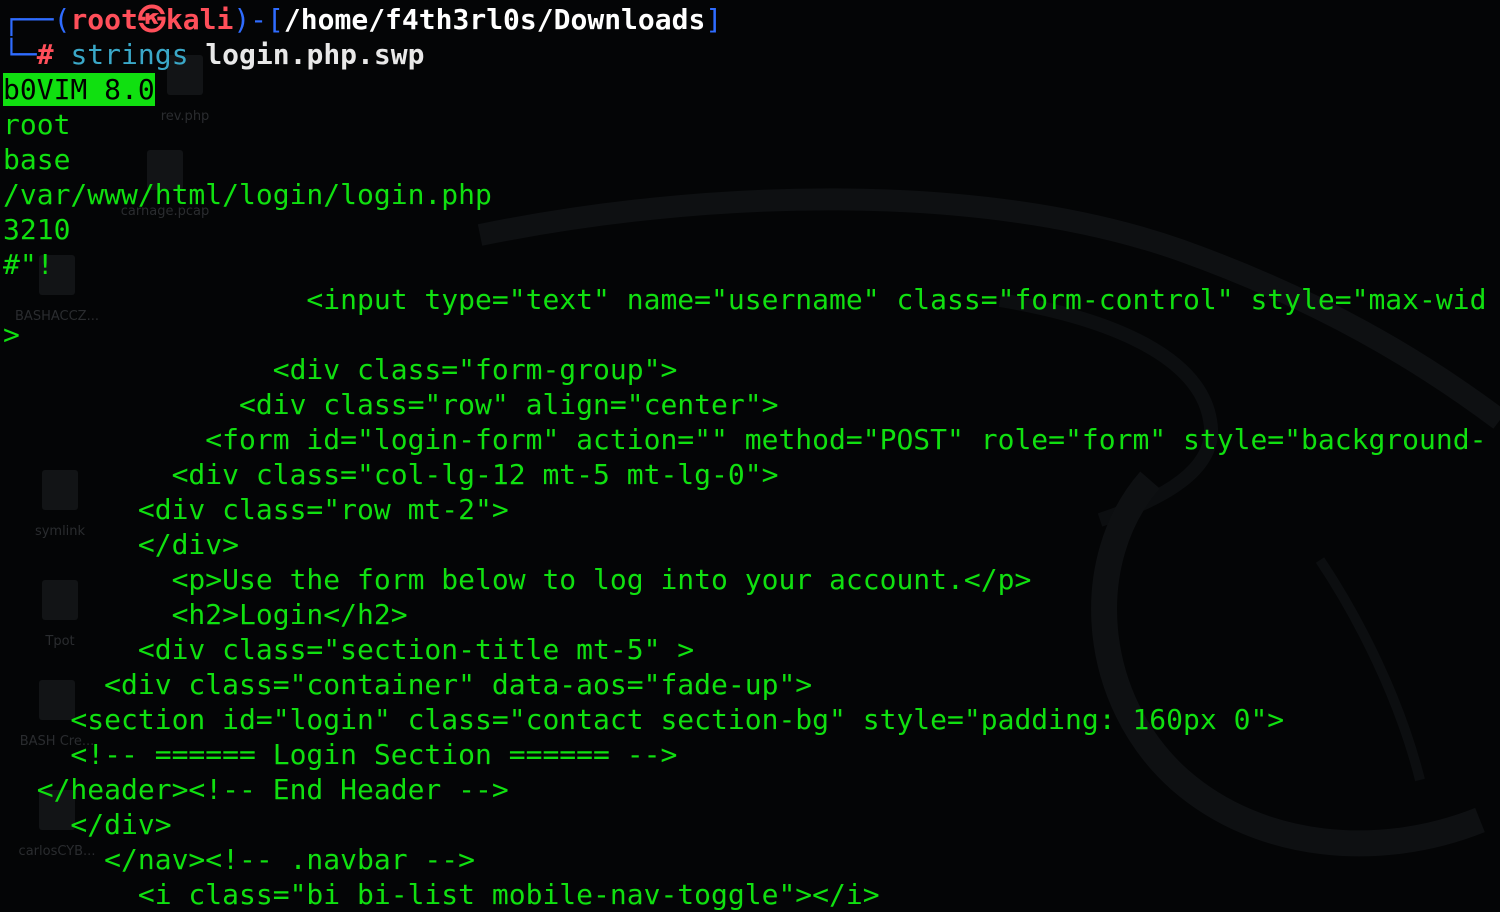 Image resolution: width=1500 pixels, height=912 pixels. Describe the element at coordinates (340, 369) in the screenshot. I see `output-line: <div class="form-group">` at that location.